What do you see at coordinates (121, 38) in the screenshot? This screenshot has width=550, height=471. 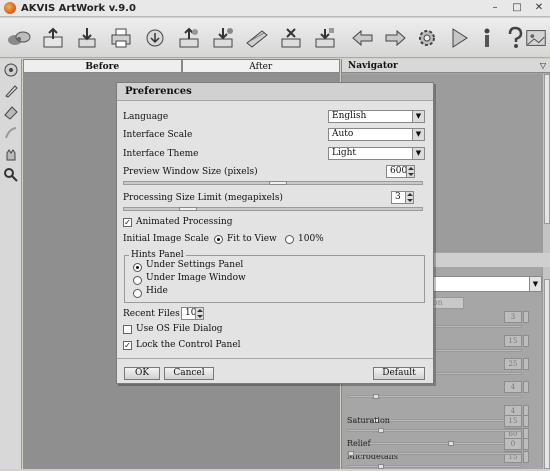 I see `print-icon` at bounding box center [121, 38].